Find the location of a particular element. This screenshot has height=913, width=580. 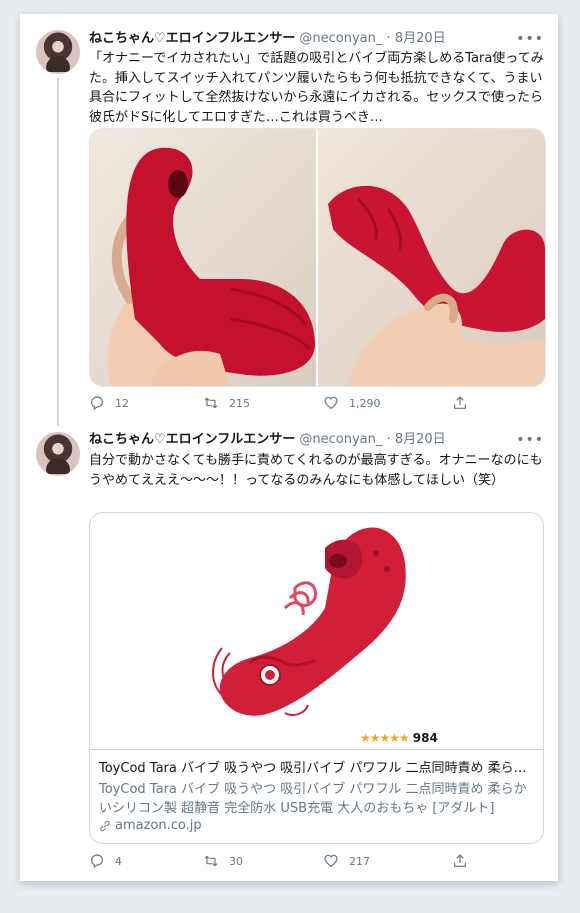

reply-count: 12 is located at coordinates (122, 403).